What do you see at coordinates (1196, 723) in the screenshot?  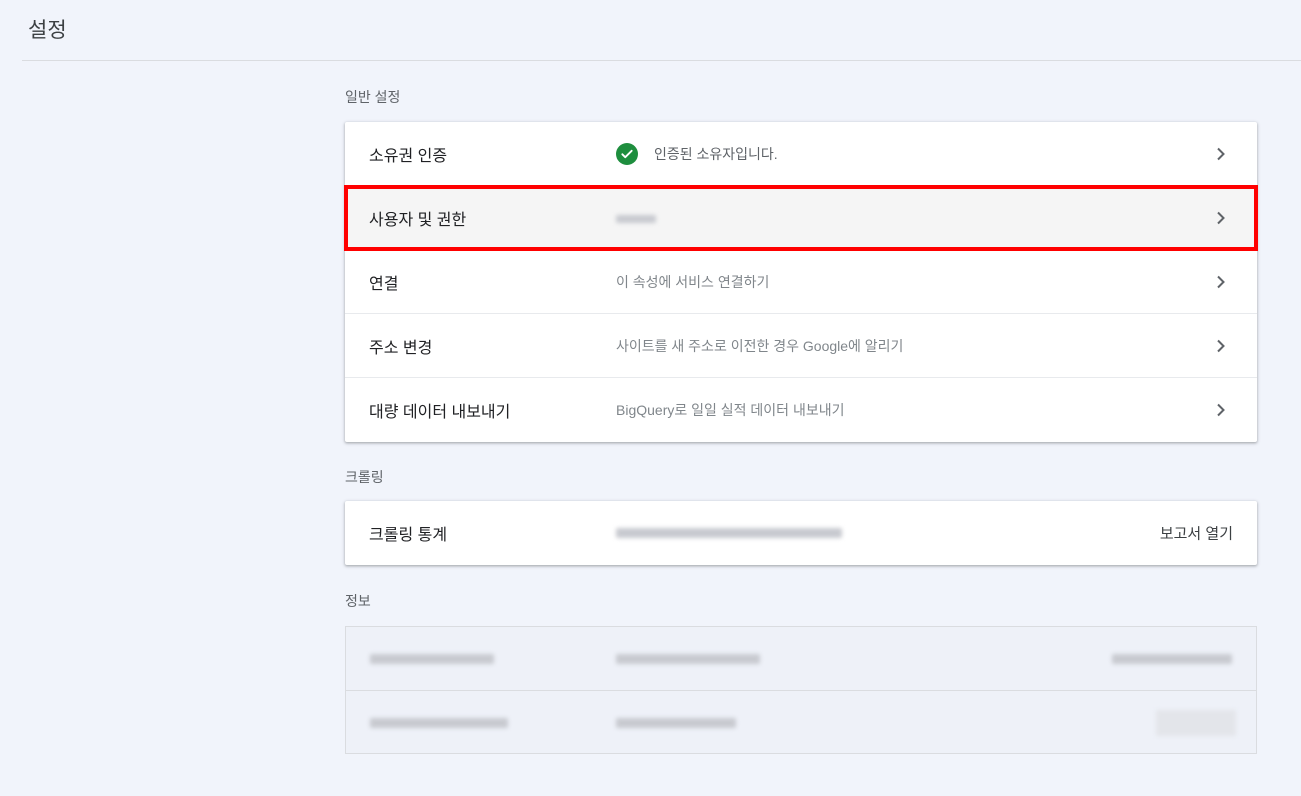 I see `redacted-chip` at bounding box center [1196, 723].